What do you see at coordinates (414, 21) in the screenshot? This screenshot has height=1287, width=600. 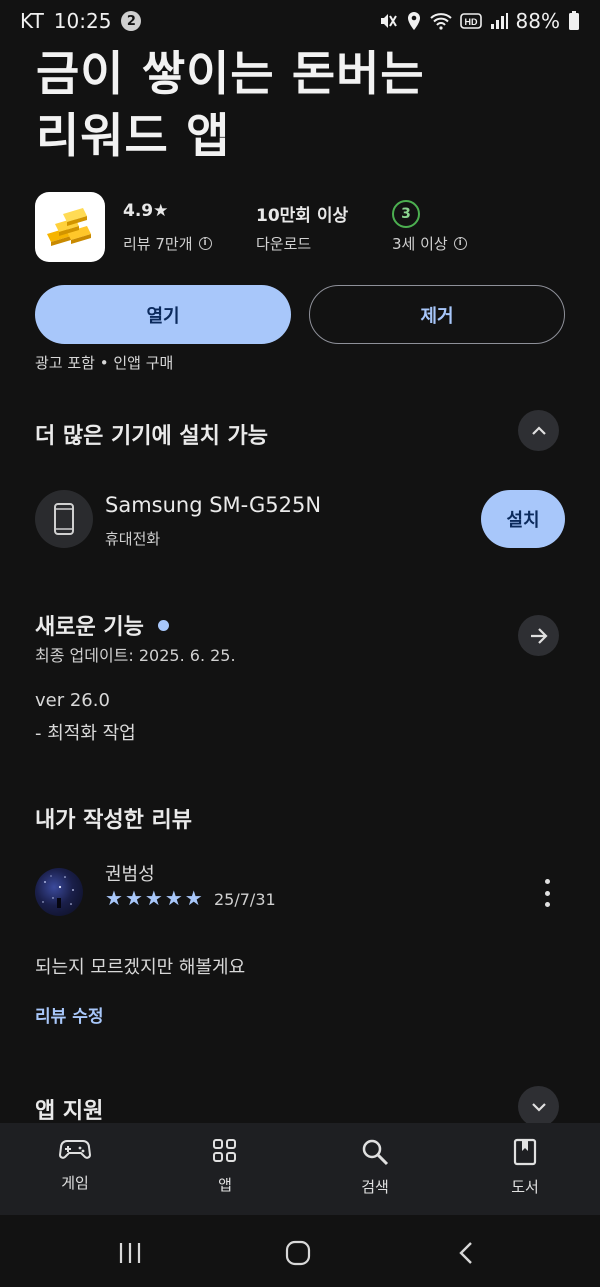 I see `location-icon` at bounding box center [414, 21].